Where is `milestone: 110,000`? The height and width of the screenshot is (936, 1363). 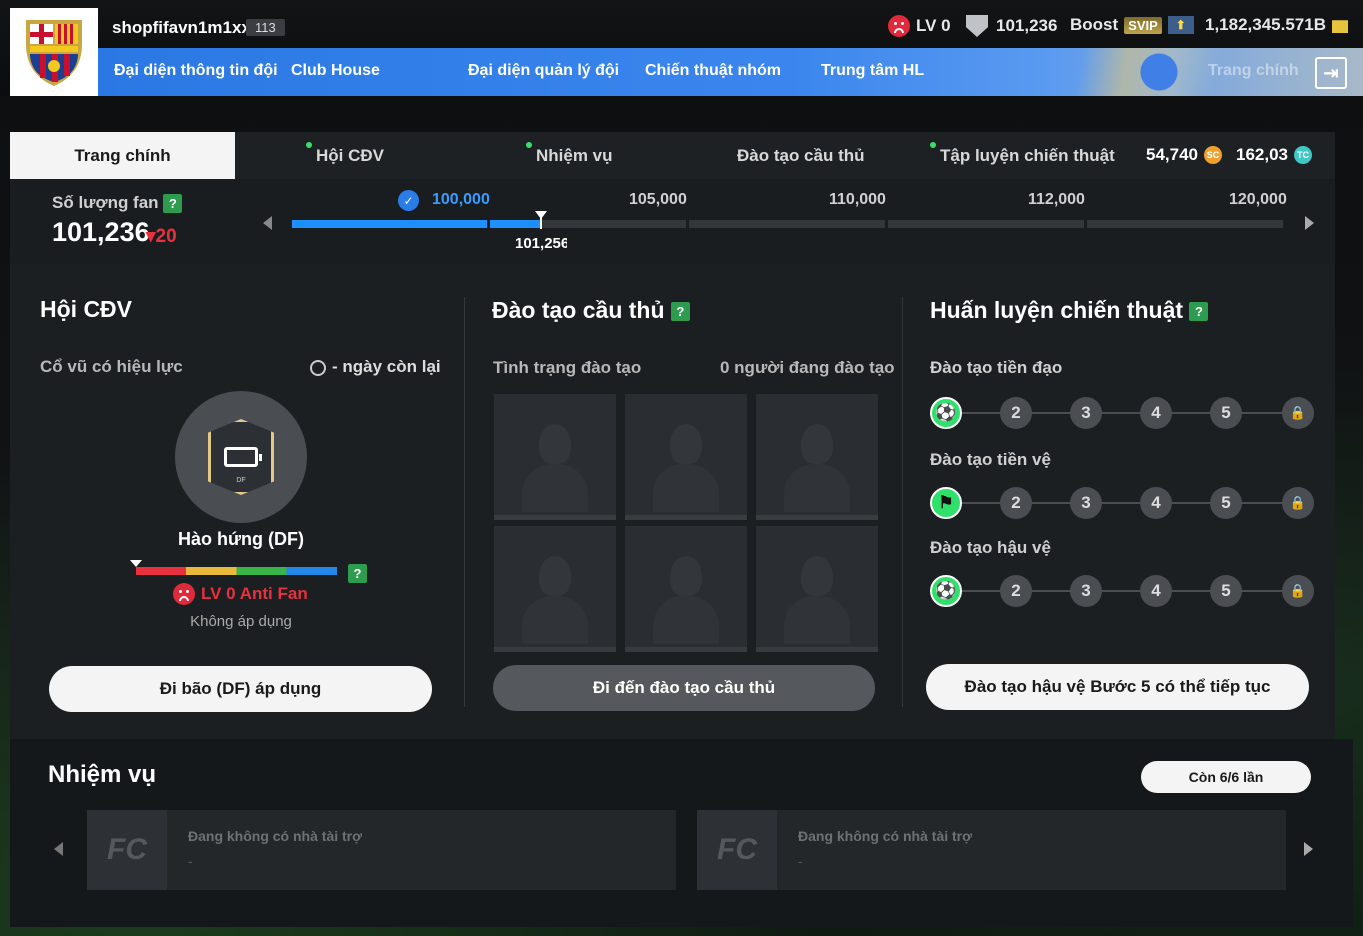 milestone: 110,000 is located at coordinates (857, 199).